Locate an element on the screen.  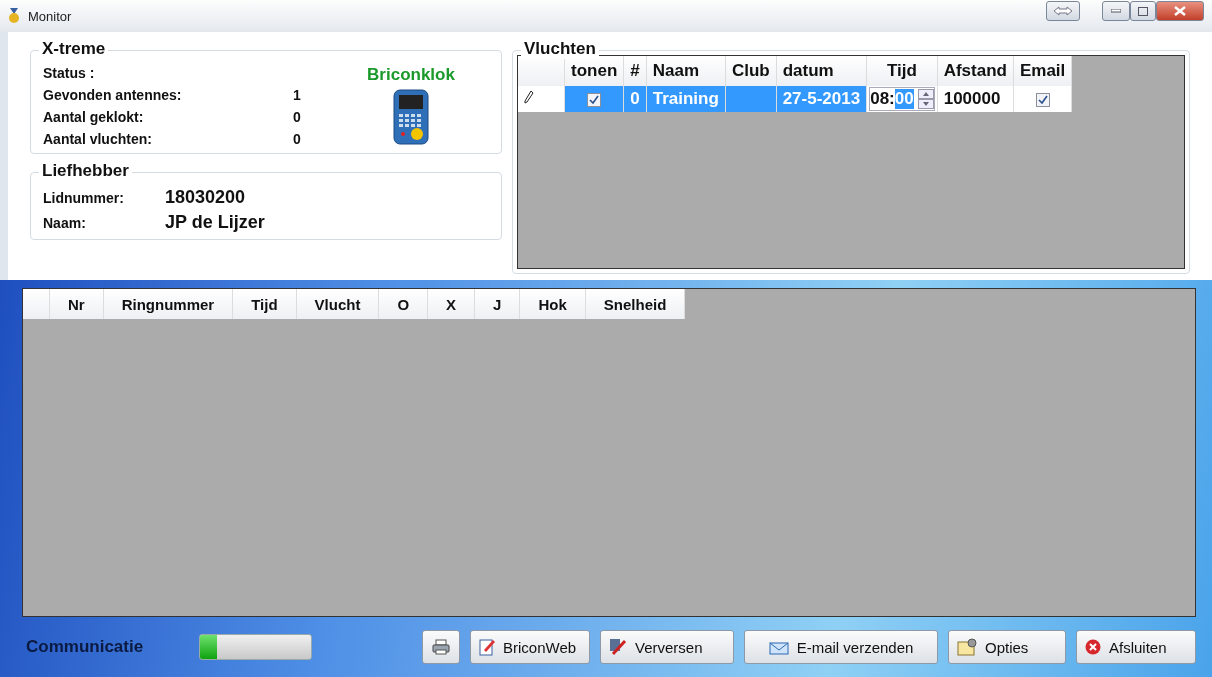
minimize-button is located at coordinates (1116, 11).